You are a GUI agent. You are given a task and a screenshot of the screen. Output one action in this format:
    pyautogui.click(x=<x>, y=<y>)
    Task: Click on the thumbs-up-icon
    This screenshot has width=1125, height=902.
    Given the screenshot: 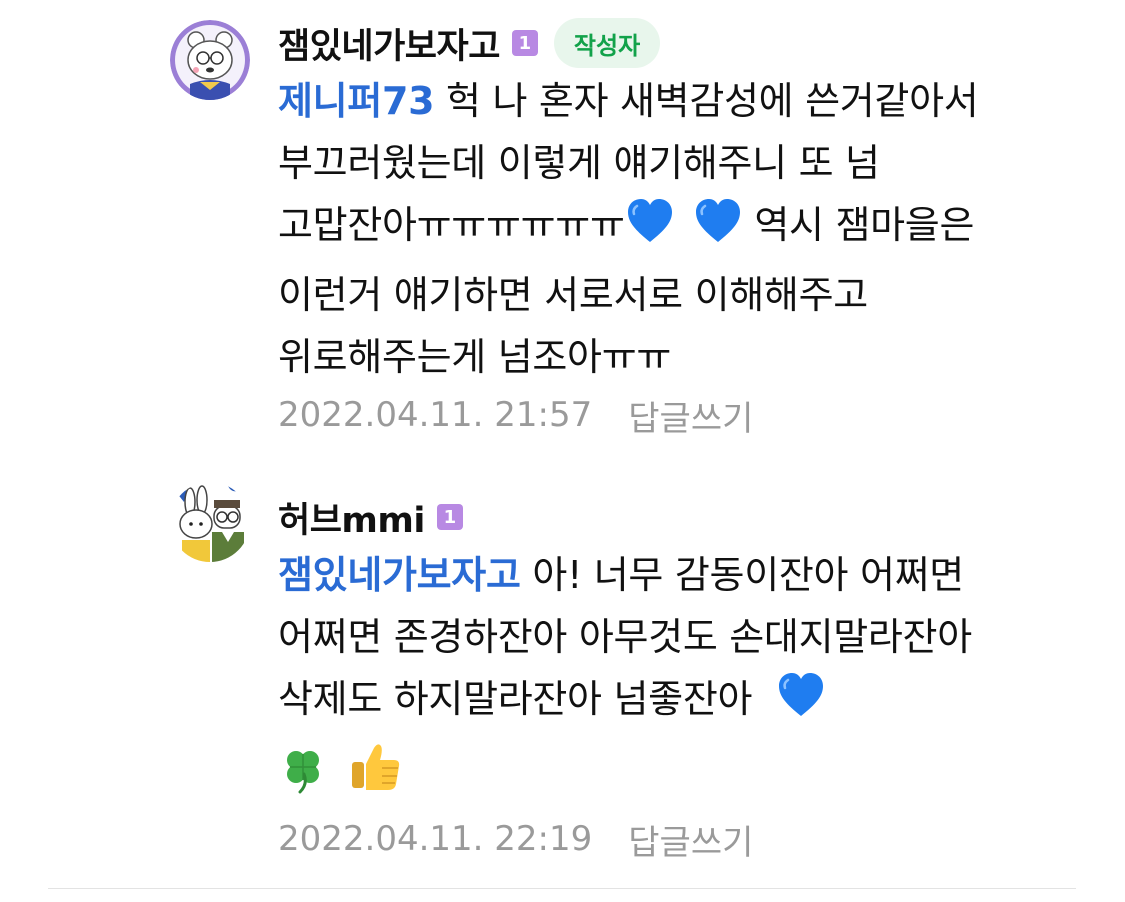 What is the action you would take?
    pyautogui.click(x=376, y=775)
    